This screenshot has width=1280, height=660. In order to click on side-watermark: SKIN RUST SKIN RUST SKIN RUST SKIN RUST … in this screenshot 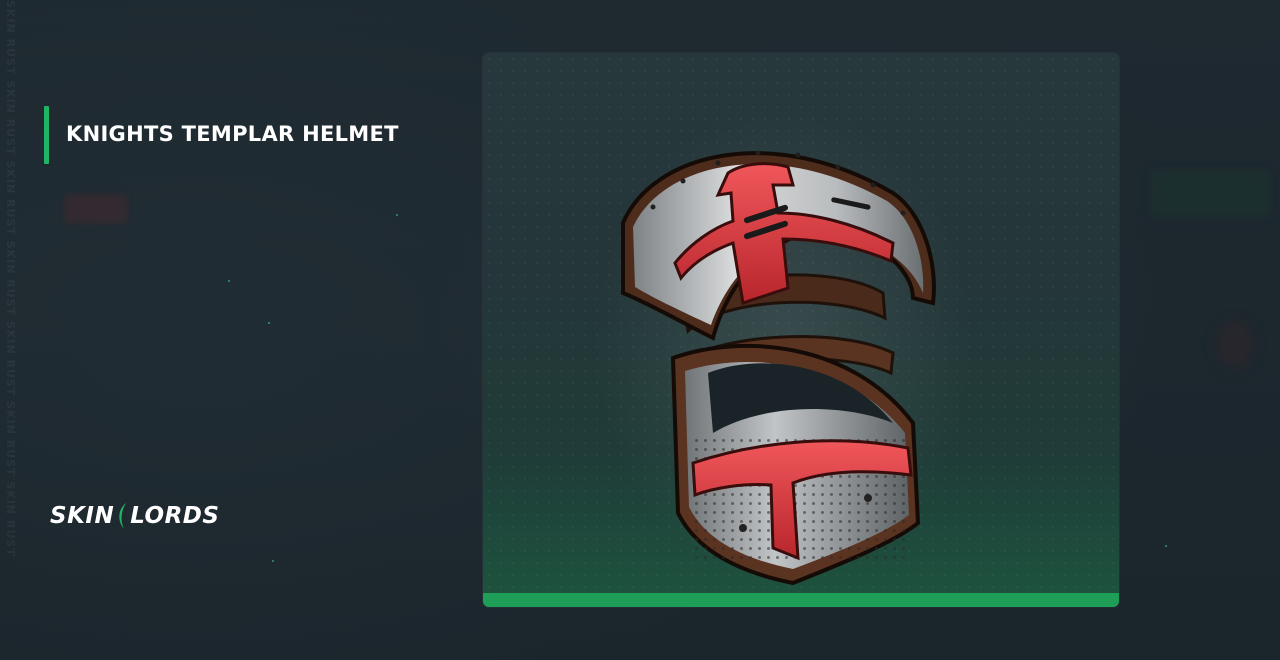, I will do `click(10, 278)`.